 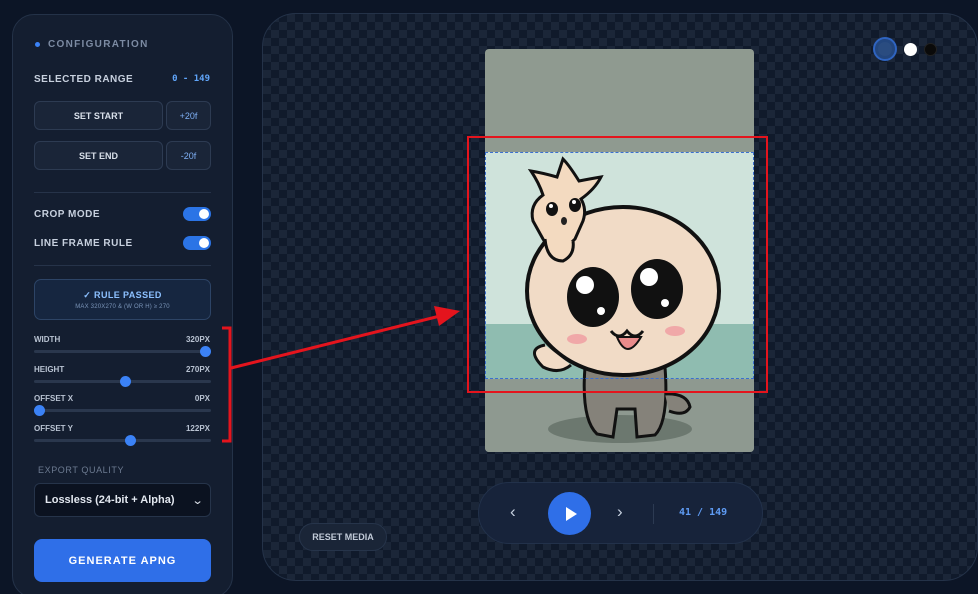 I want to click on set-end-step-button: -20f, so click(x=188, y=155).